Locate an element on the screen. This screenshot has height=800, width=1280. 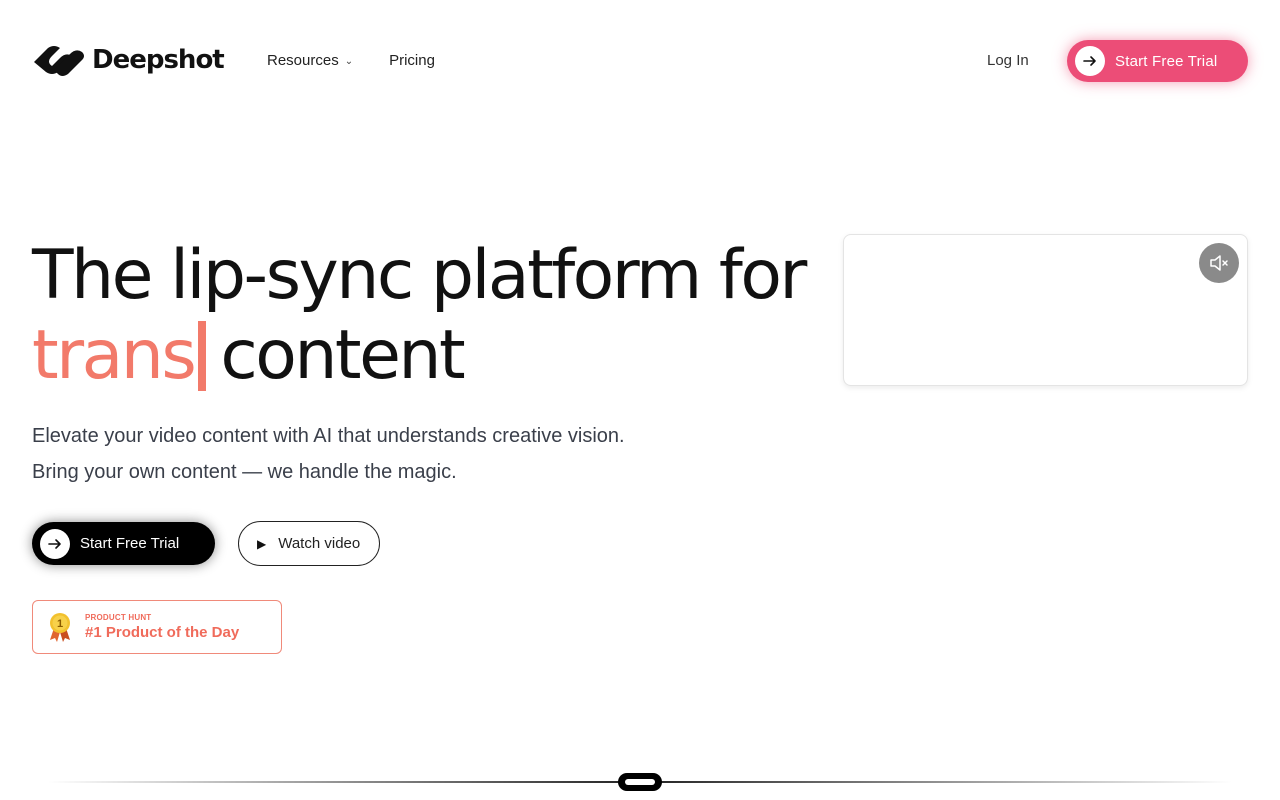
nav-item-label: Resources is located at coordinates (303, 60).